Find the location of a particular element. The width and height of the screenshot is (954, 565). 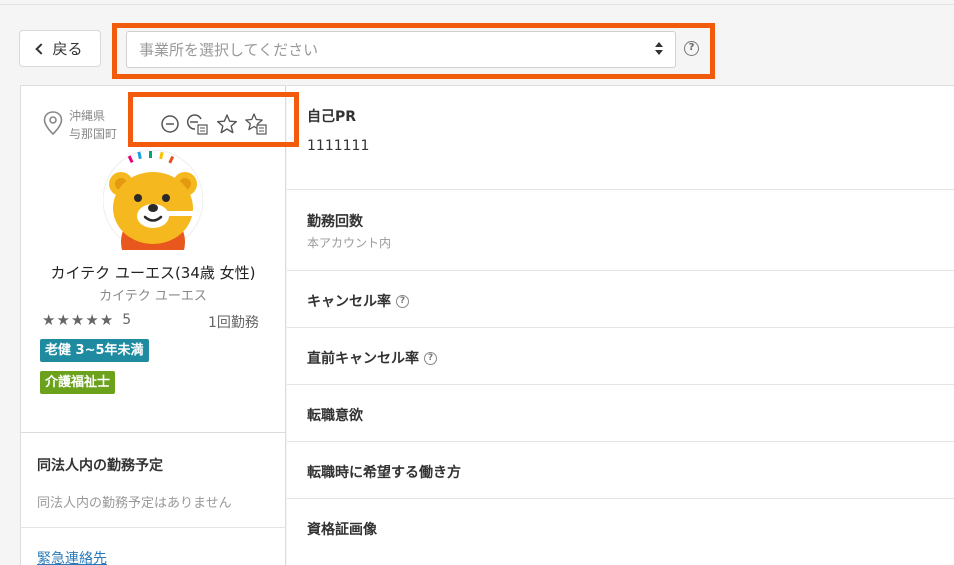

cancel-rate-label-text: キャンセル率 is located at coordinates (349, 302).